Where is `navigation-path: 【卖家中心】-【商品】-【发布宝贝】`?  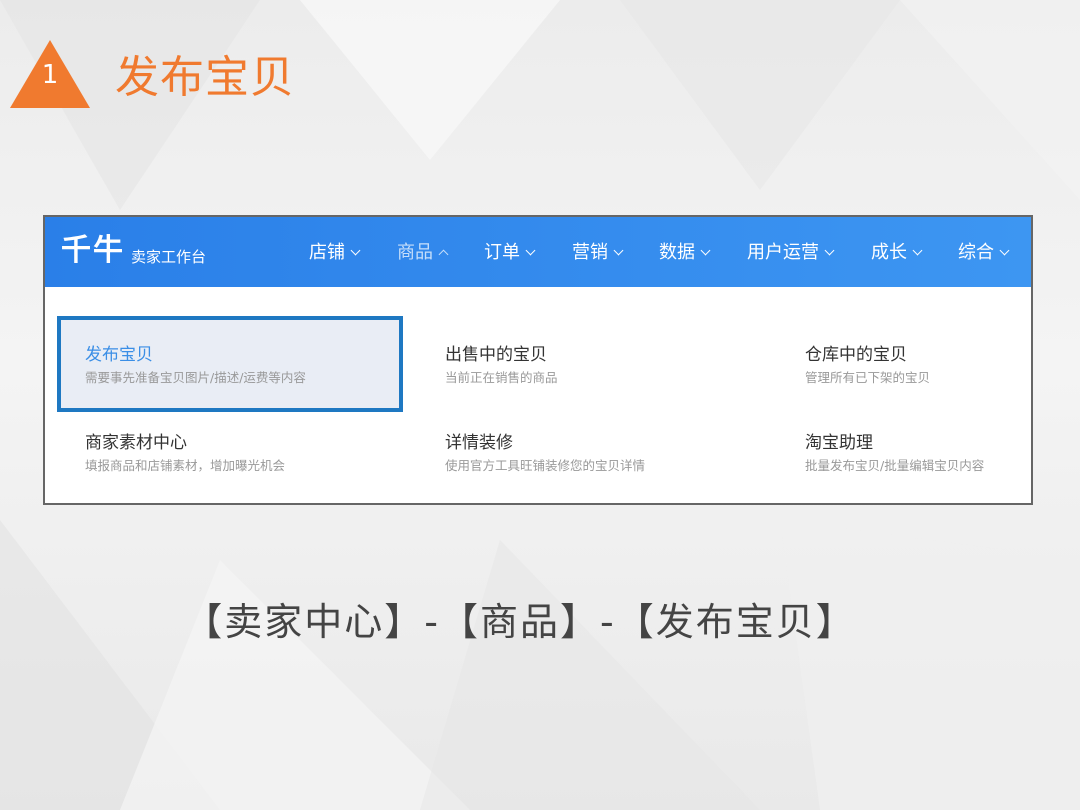
navigation-path: 【卖家中心】-【商品】-【发布宝贝】 is located at coordinates (520, 622).